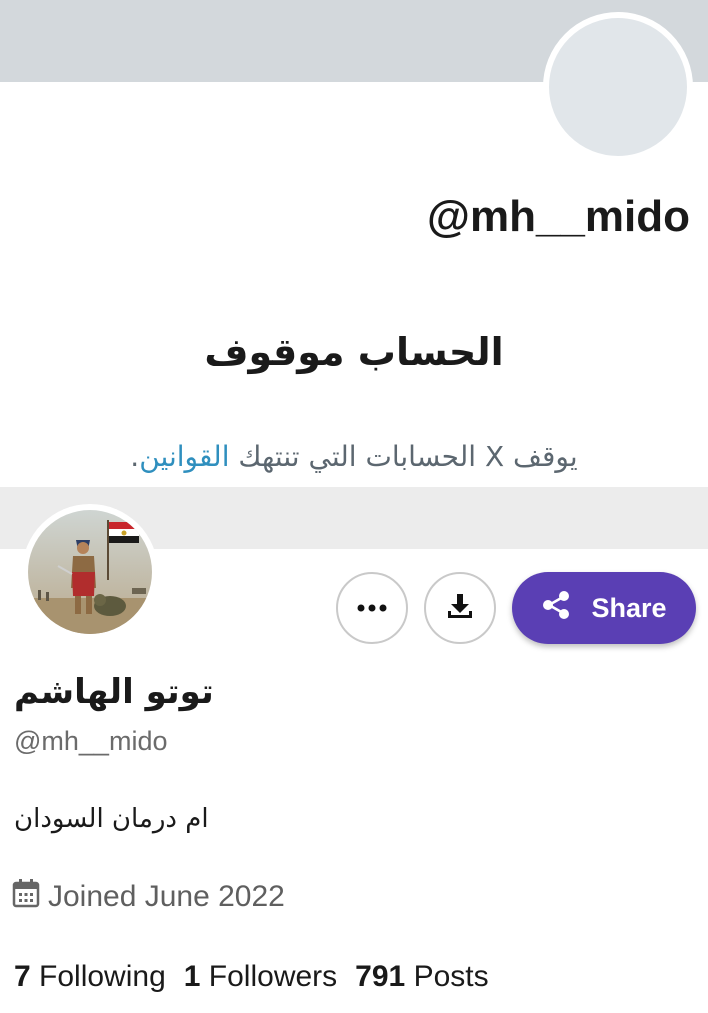 This screenshot has width=708, height=1013. I want to click on following-label: Following, so click(102, 976).